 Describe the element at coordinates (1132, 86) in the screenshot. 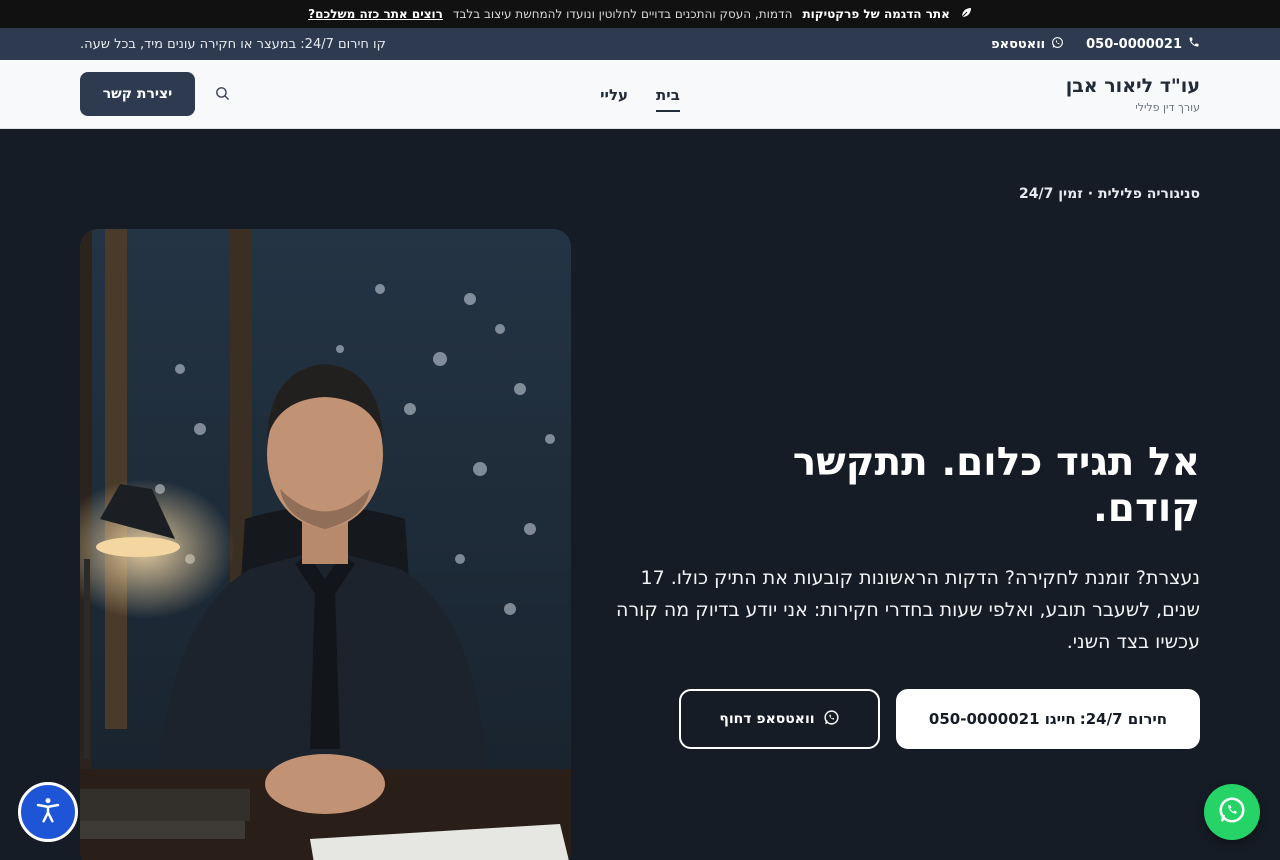

I see `brand-name: עו"ד ליאור אבן` at that location.